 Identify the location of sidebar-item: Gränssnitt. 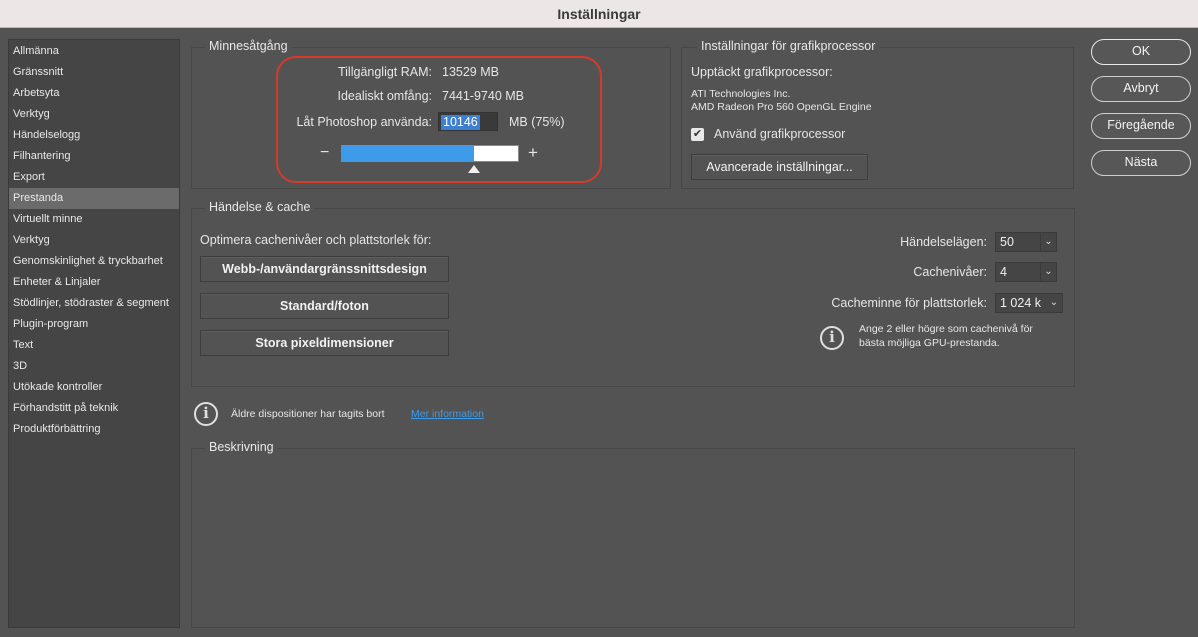
(94, 72).